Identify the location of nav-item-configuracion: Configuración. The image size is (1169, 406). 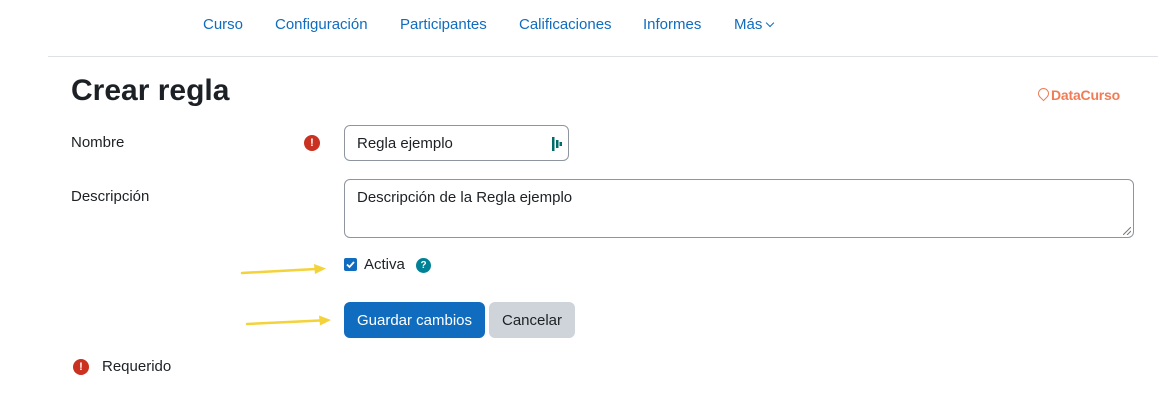
(321, 24).